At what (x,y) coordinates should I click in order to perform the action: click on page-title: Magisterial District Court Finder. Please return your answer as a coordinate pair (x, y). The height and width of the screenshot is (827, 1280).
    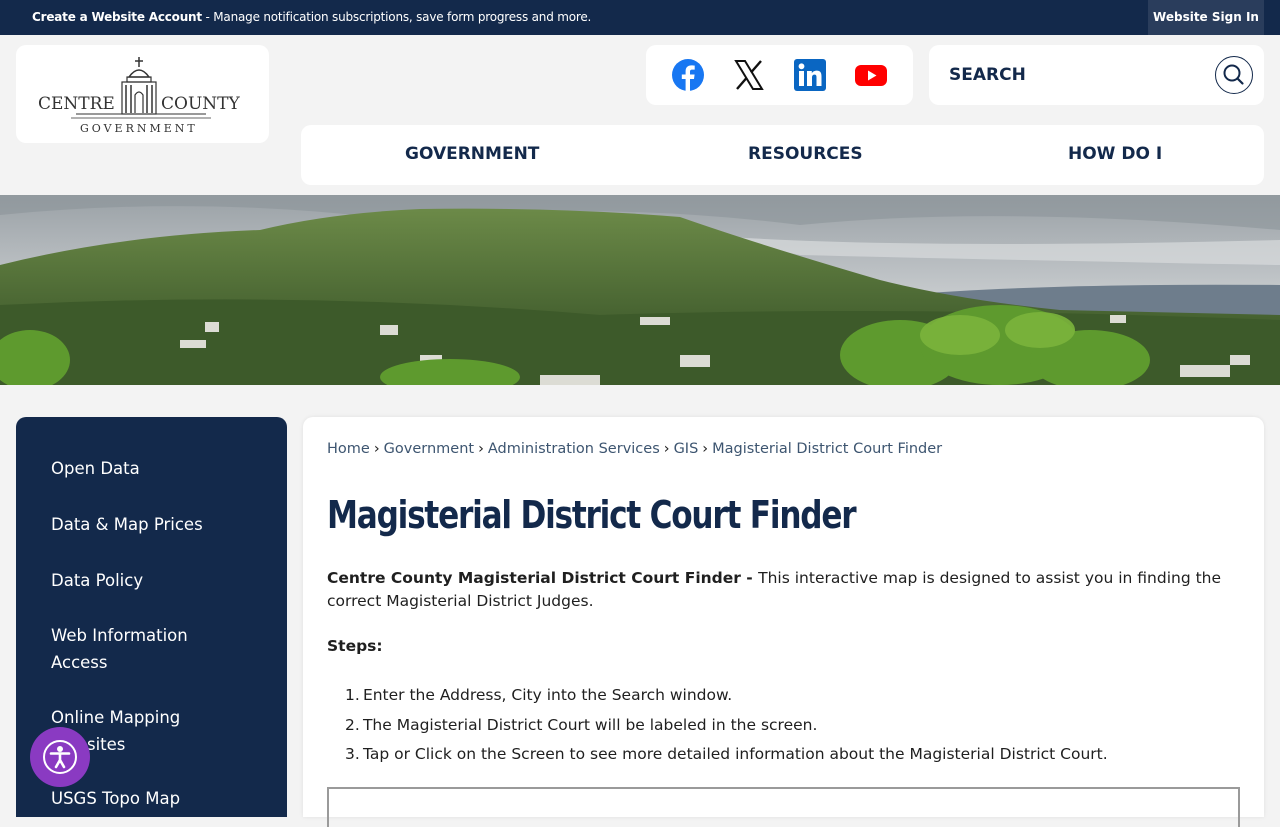
    Looking at the image, I should click on (592, 515).